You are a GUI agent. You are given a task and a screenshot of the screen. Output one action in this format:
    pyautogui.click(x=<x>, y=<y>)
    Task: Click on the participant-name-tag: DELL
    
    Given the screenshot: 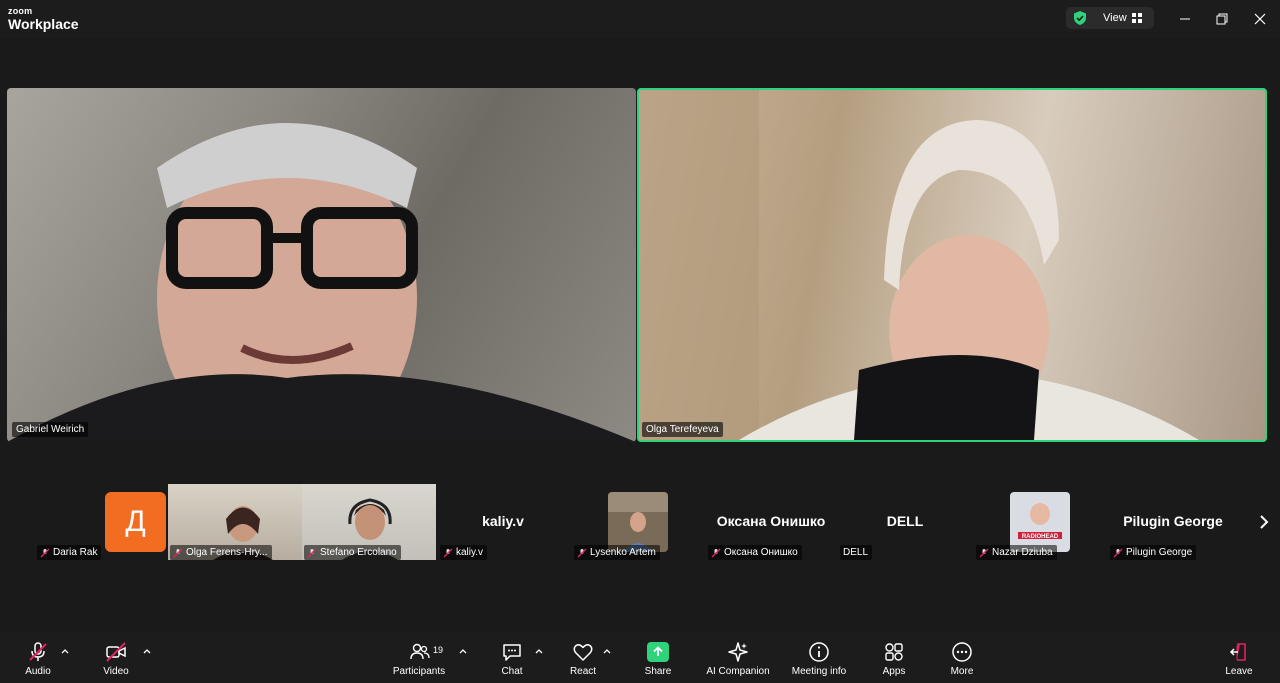 What is the action you would take?
    pyautogui.click(x=856, y=552)
    